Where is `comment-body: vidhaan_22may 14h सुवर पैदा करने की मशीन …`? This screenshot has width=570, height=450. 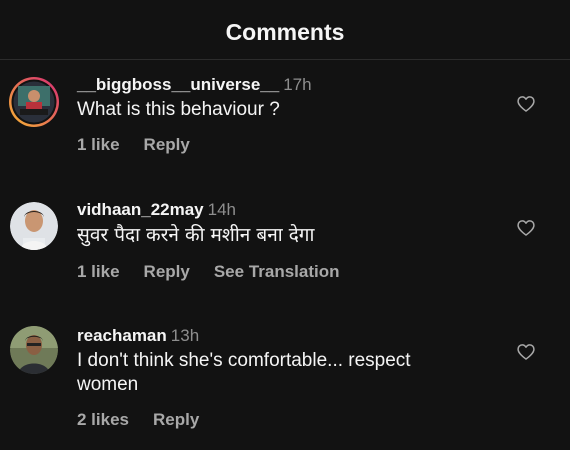
comment-body: vidhaan_22may 14h सुवर पैदा करने की मशीन … is located at coordinates (287, 241).